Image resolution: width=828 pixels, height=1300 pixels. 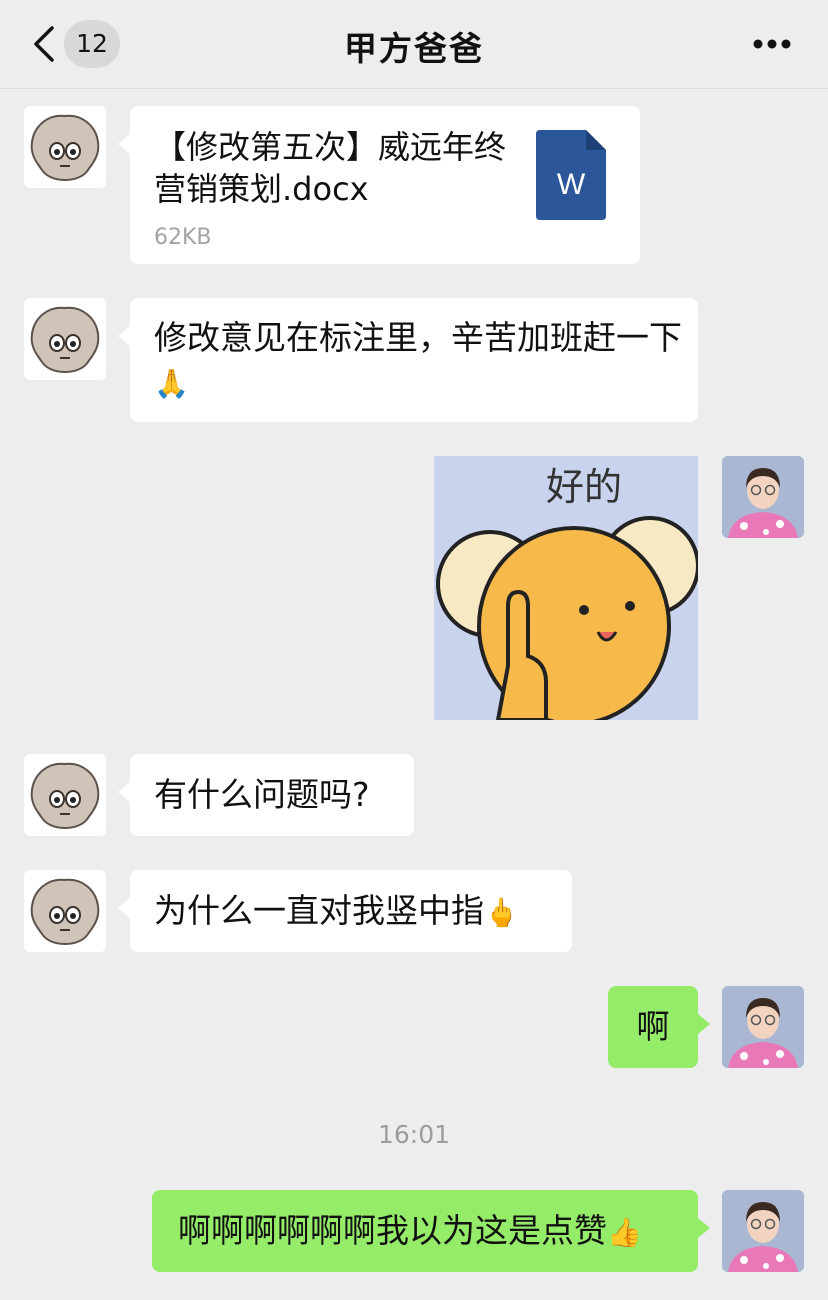 I want to click on thumbs-up-emoji-icon: 👍, so click(x=624, y=1232).